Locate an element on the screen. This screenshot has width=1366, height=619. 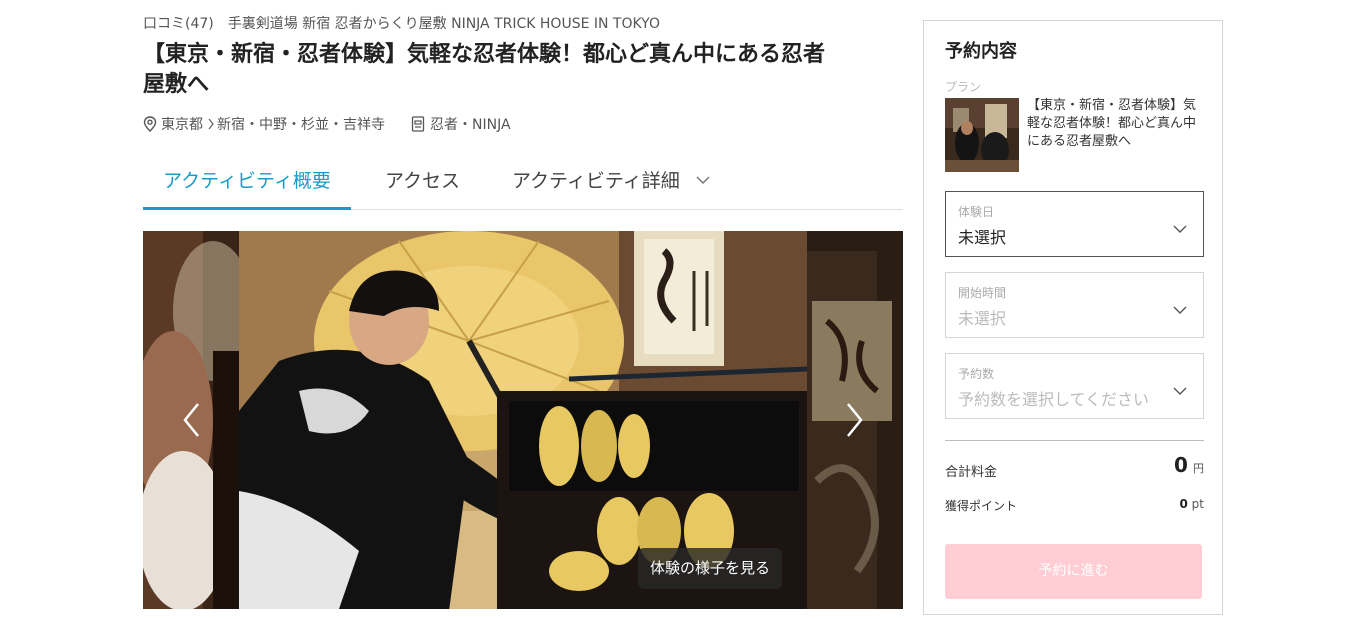
chevron-left-icon is located at coordinates (191, 425).